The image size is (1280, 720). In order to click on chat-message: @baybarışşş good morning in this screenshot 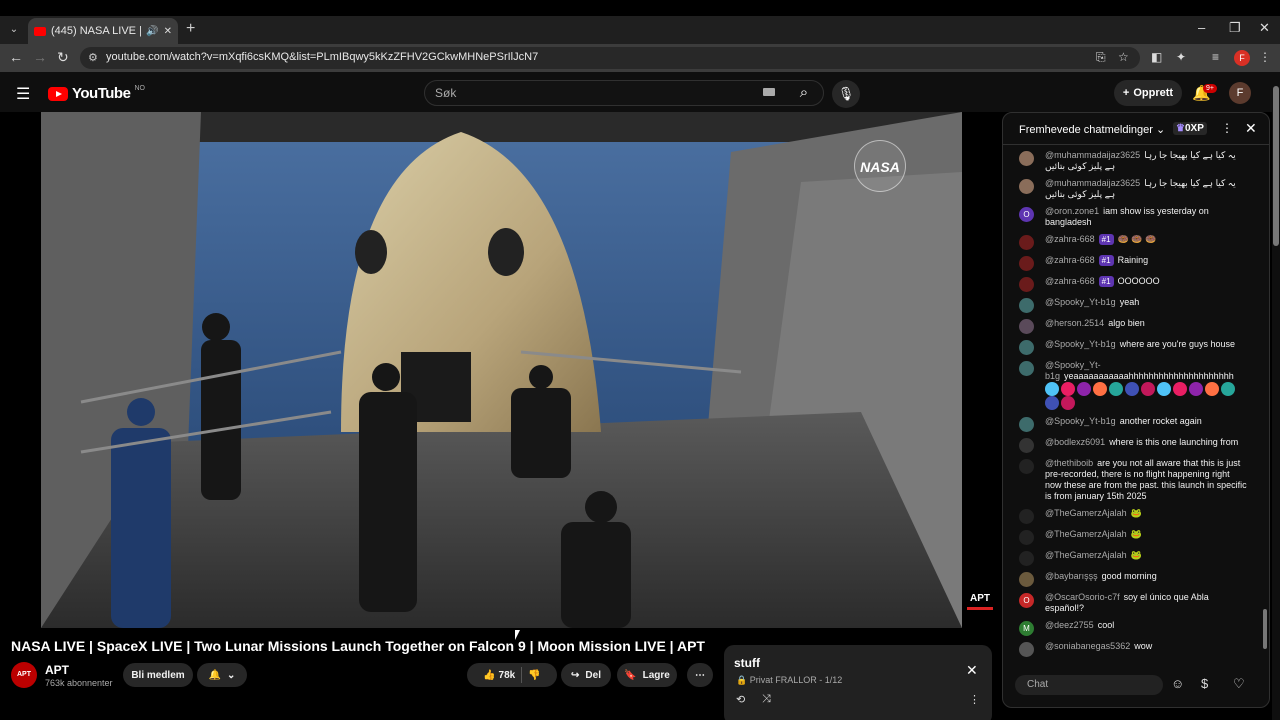, I will do `click(1136, 578)`.